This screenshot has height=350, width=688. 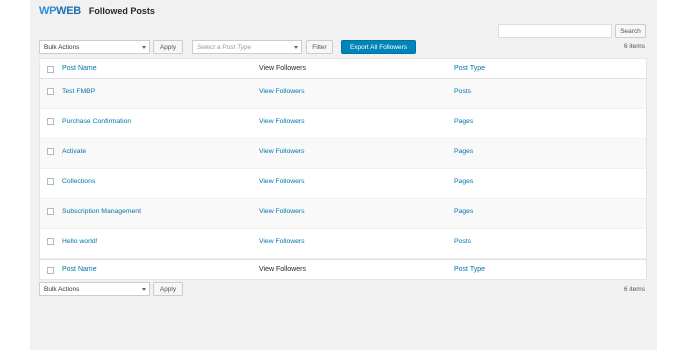 I want to click on column-post-type-footer: Post Type, so click(x=469, y=269).